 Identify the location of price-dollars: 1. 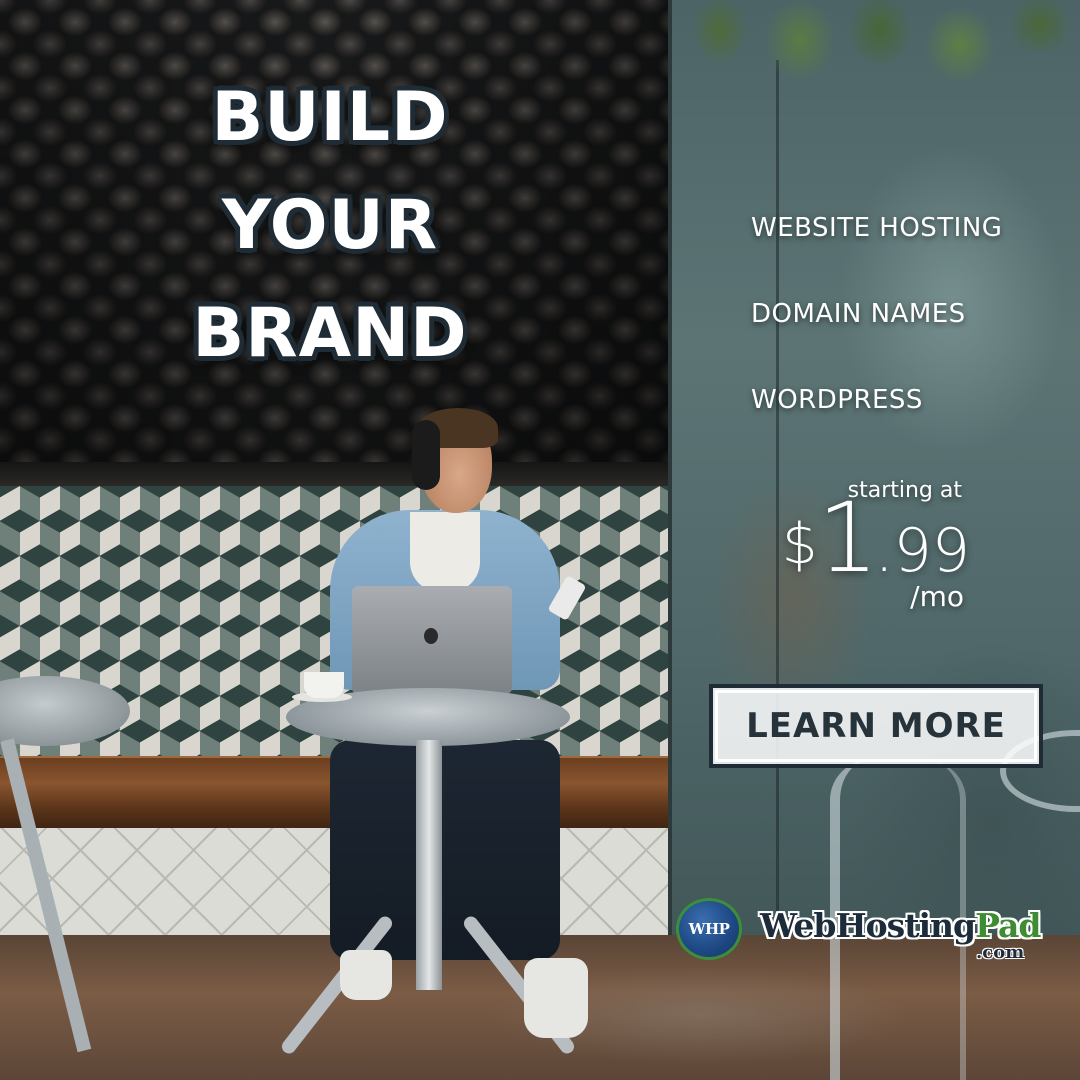
(848, 538).